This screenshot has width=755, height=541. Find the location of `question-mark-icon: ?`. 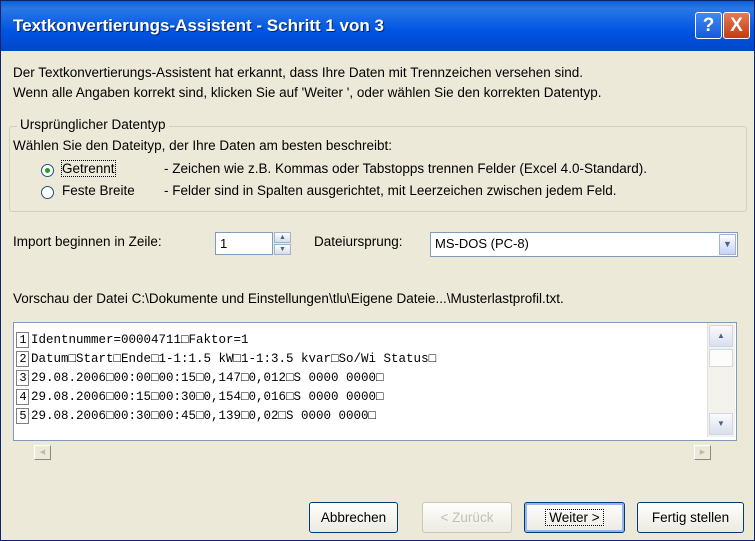

question-mark-icon: ? is located at coordinates (708, 25).